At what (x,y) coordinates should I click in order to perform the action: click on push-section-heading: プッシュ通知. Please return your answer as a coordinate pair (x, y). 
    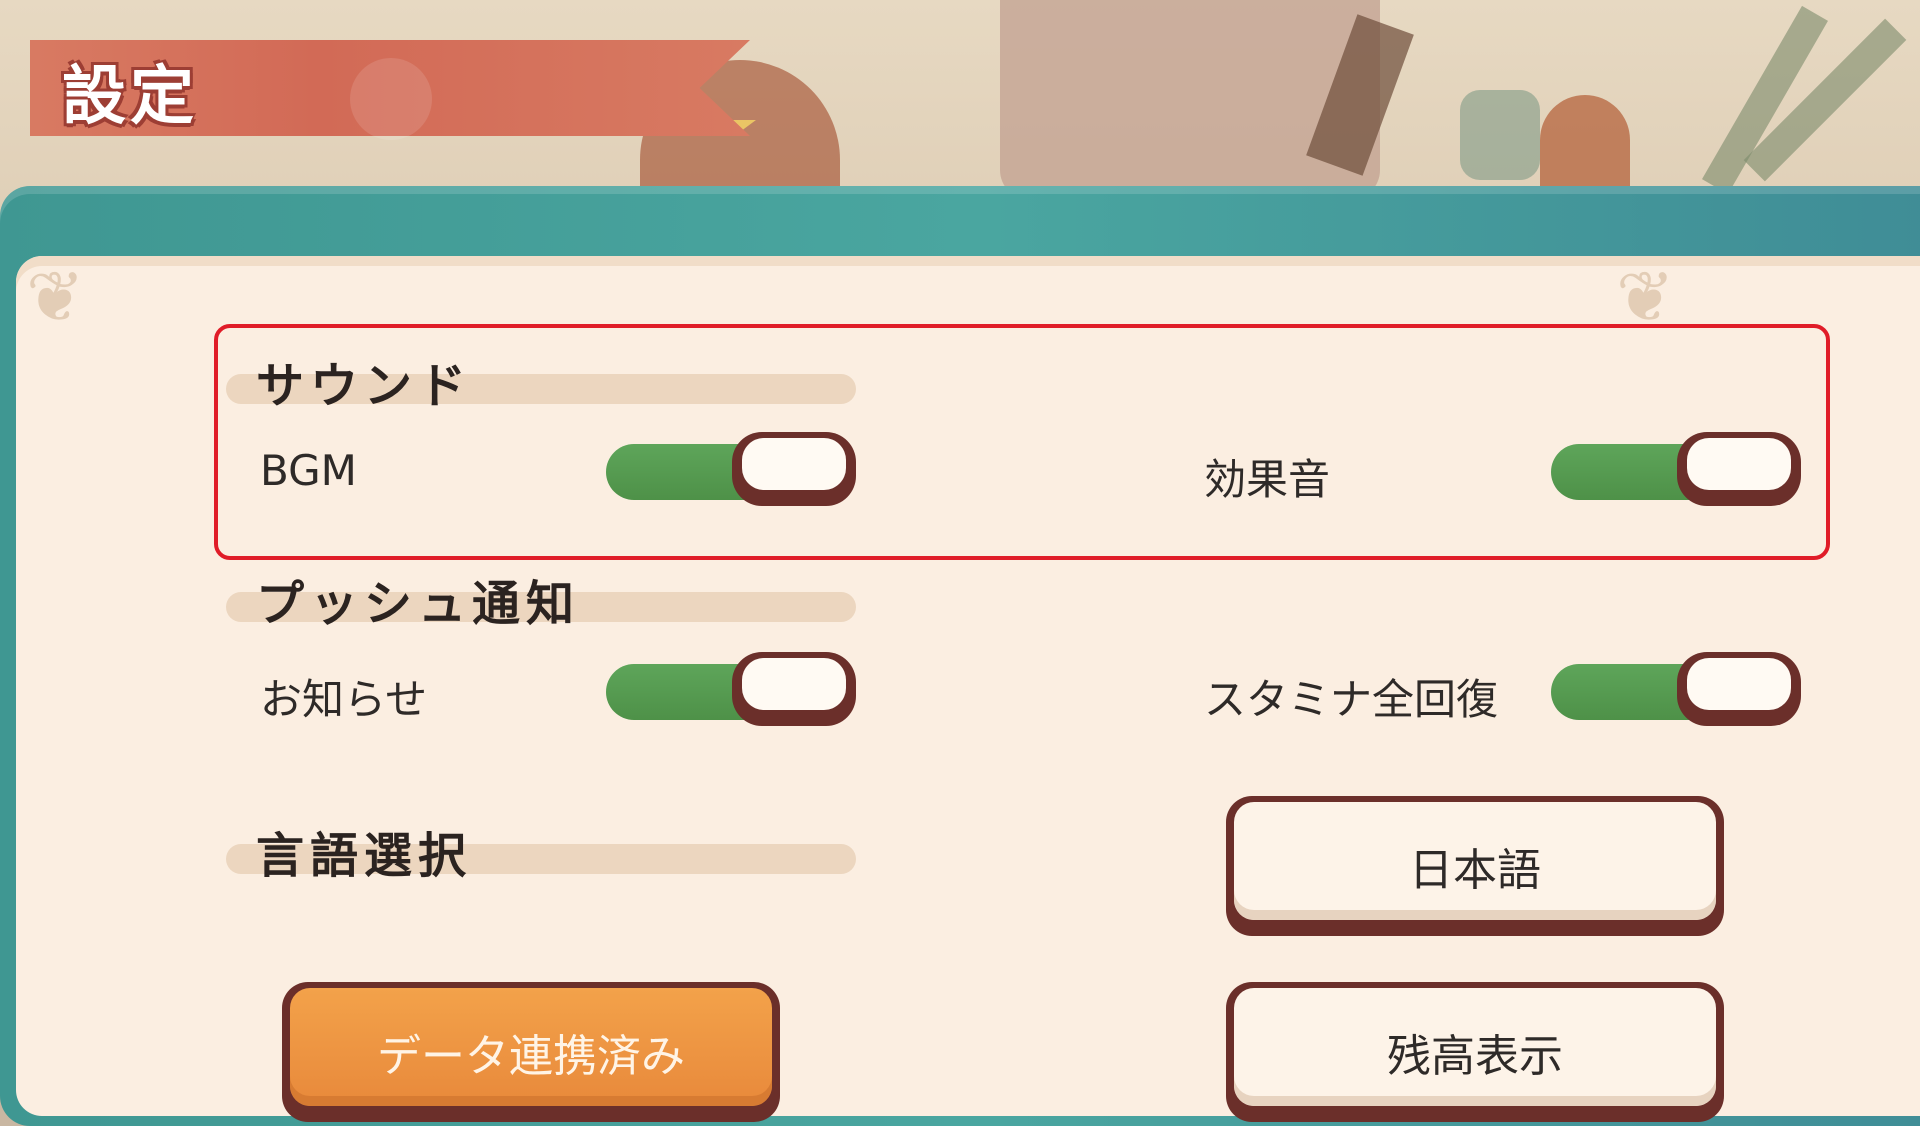
    Looking at the image, I should click on (541, 604).